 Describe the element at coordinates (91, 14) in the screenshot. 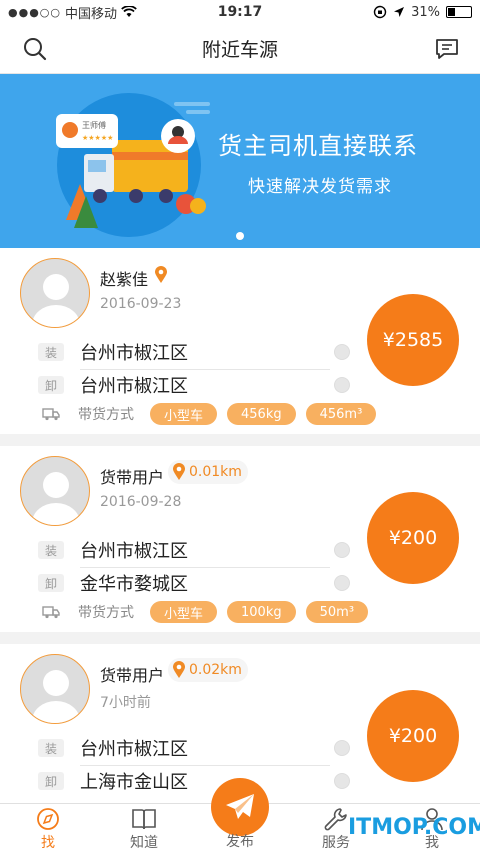

I see `carrier-name: 中国移动` at that location.